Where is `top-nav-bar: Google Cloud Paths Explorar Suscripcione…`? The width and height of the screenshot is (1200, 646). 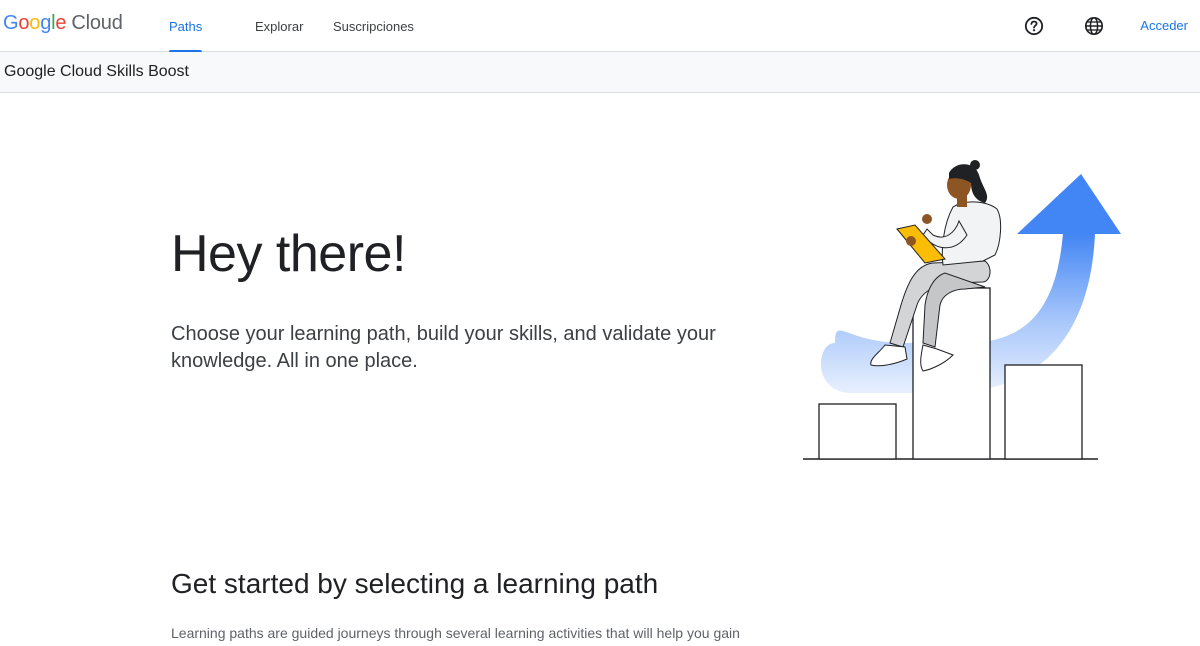
top-nav-bar: Google Cloud Paths Explorar Suscripcione… is located at coordinates (600, 26).